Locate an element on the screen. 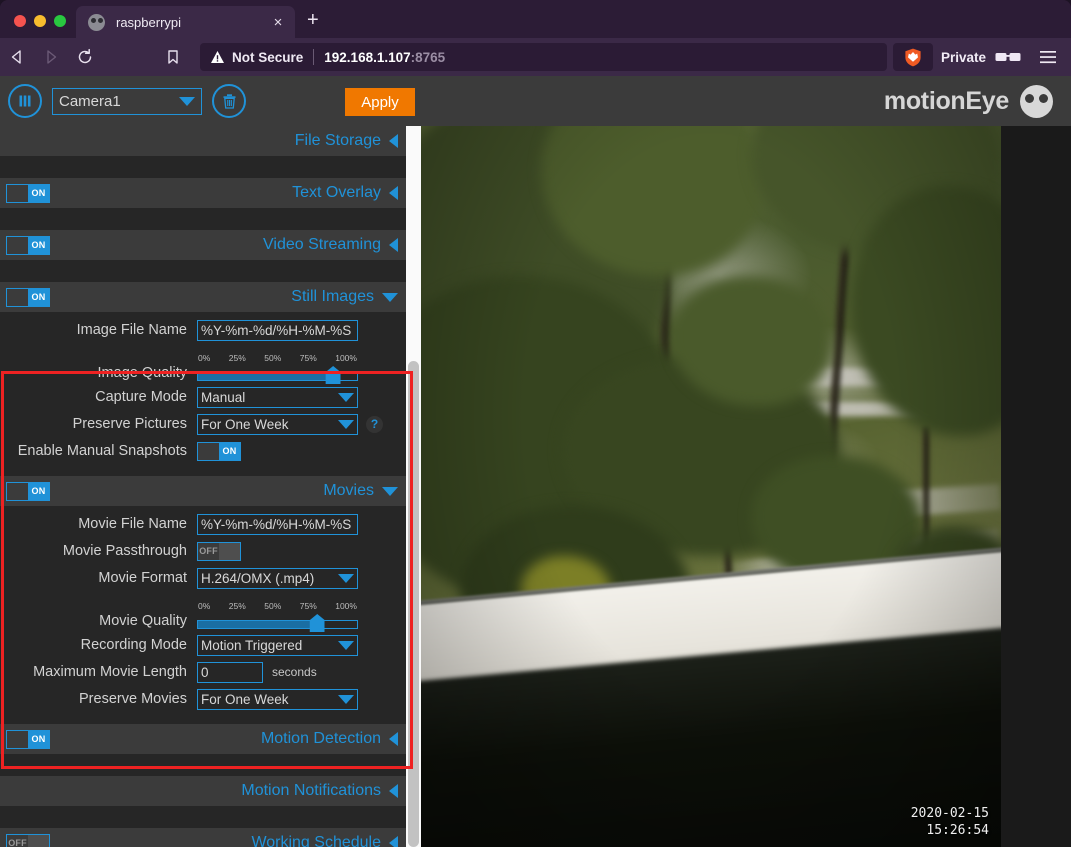  section-header-video-streaming: ON Video Streaming is located at coordinates (203, 245).